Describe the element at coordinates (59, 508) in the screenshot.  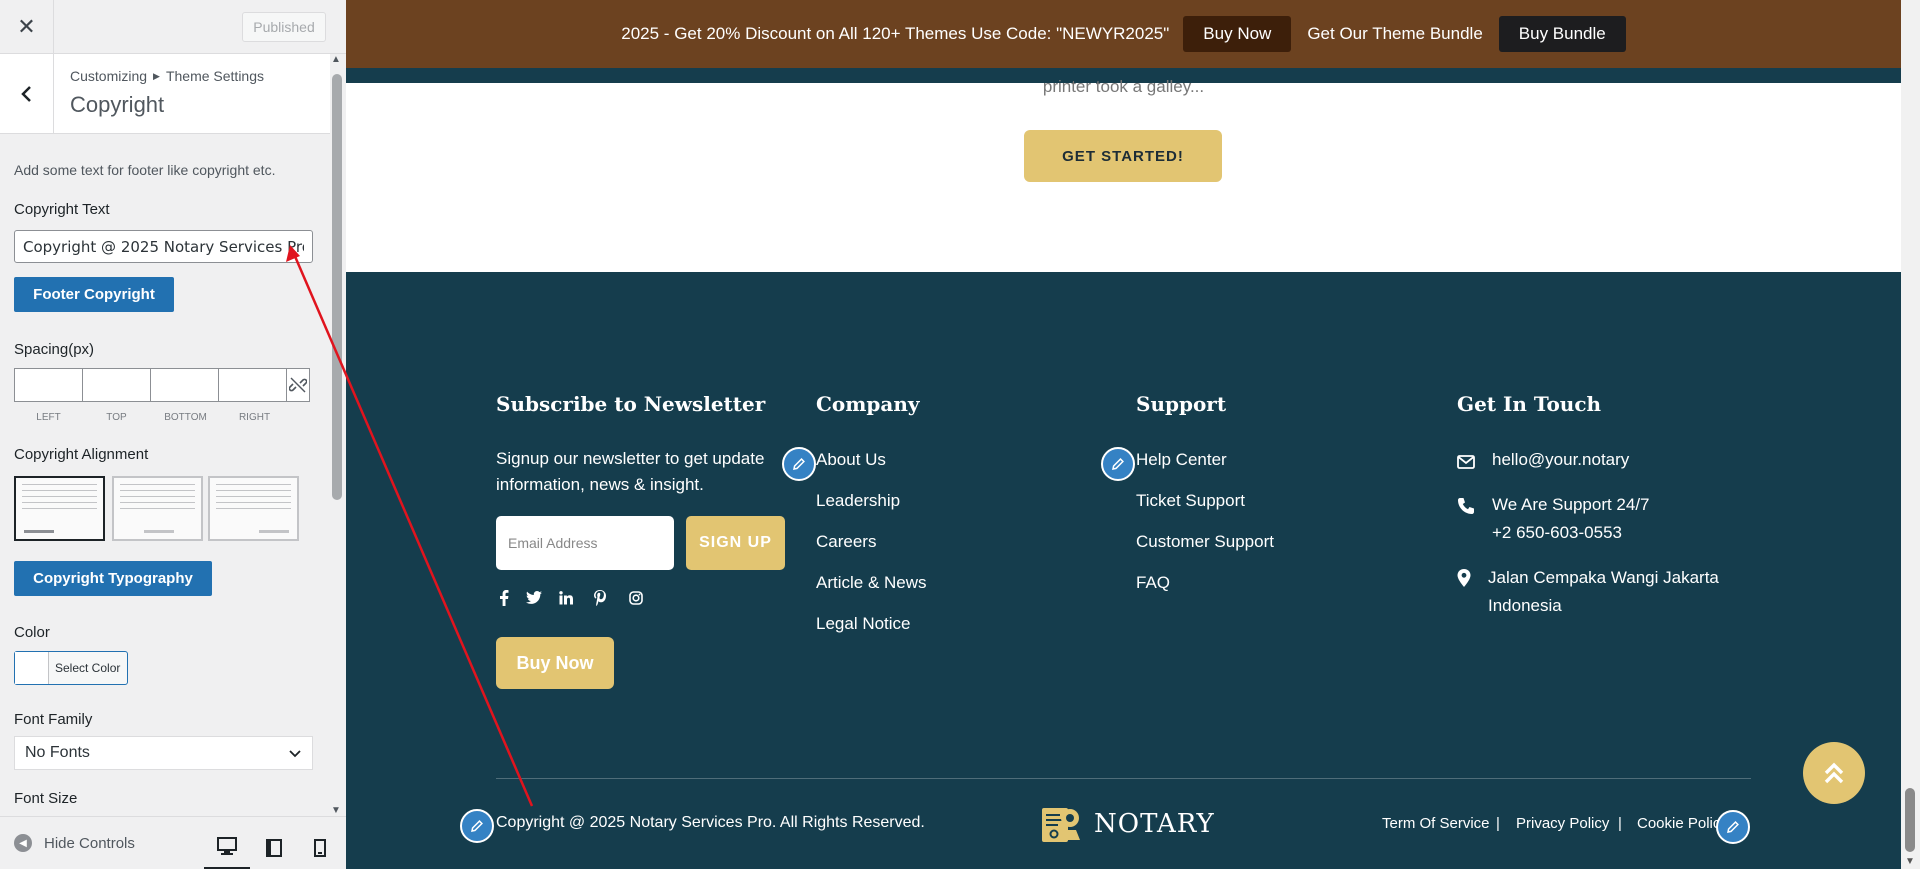
I see `align-left-option` at that location.